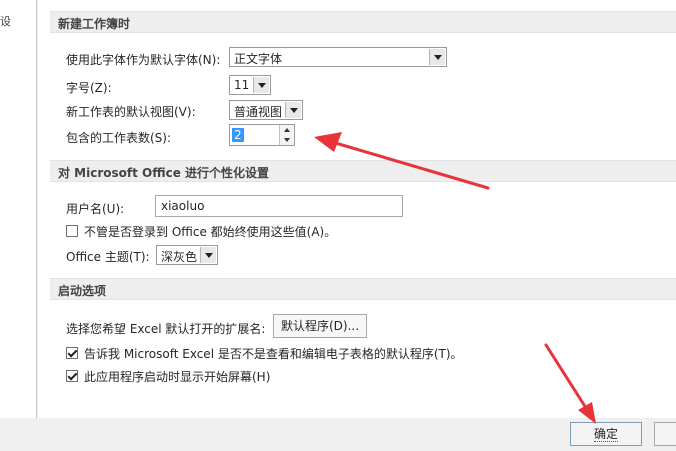 The height and width of the screenshot is (451, 676). I want to click on show-start-screen-label: 此应用程序启动时显示开始屏幕(H), so click(177, 376).